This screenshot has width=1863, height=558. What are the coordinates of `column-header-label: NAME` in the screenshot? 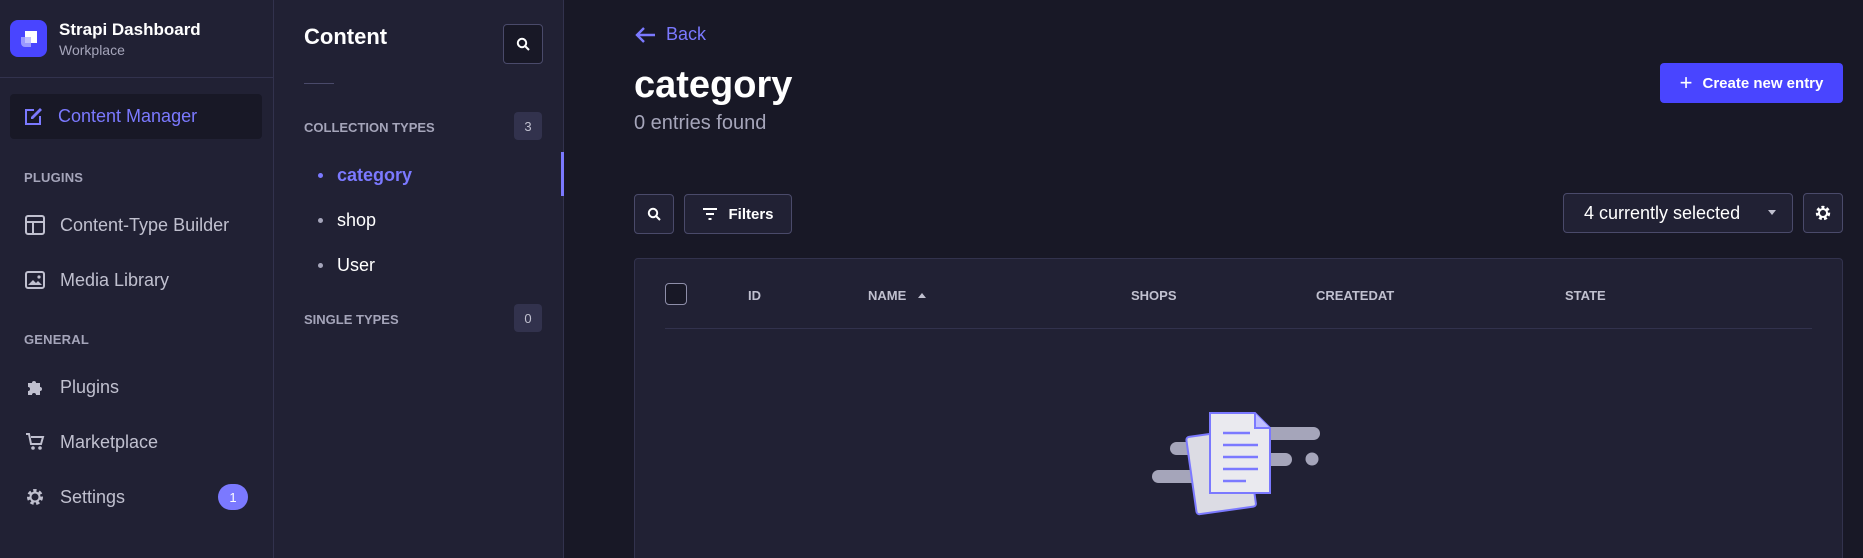 It's located at (887, 295).